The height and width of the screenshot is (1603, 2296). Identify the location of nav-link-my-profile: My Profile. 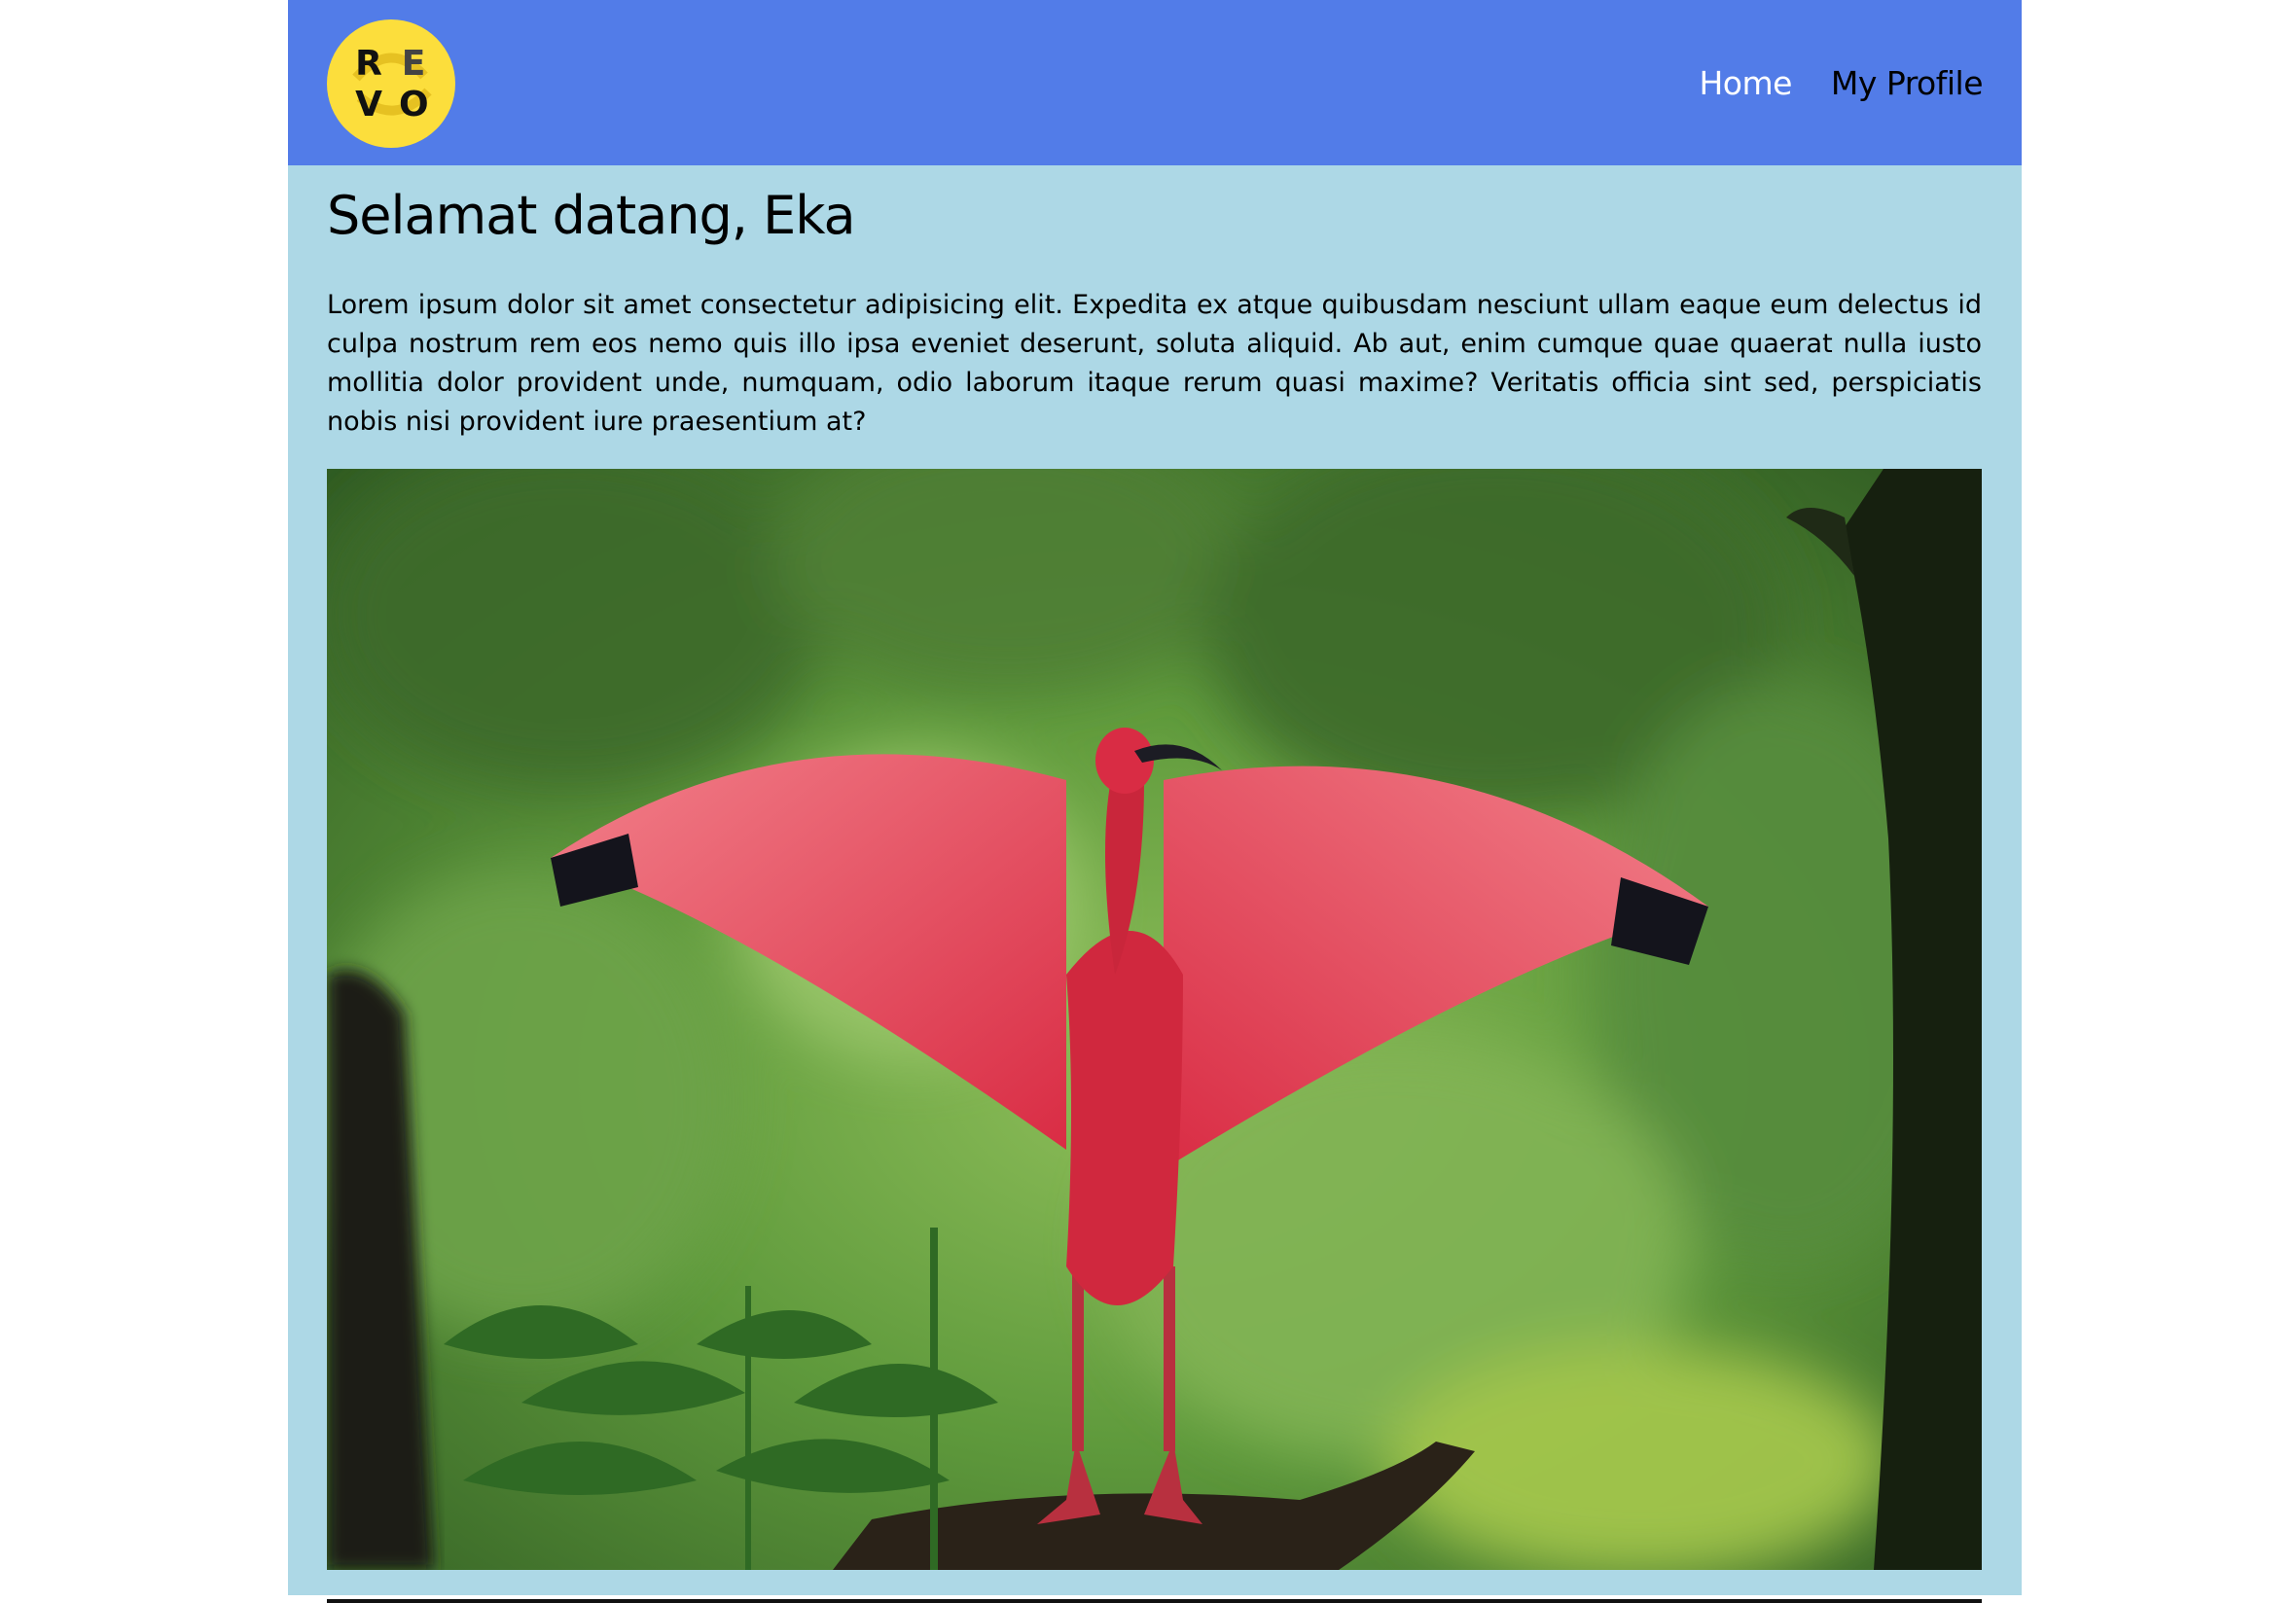
(1907, 83).